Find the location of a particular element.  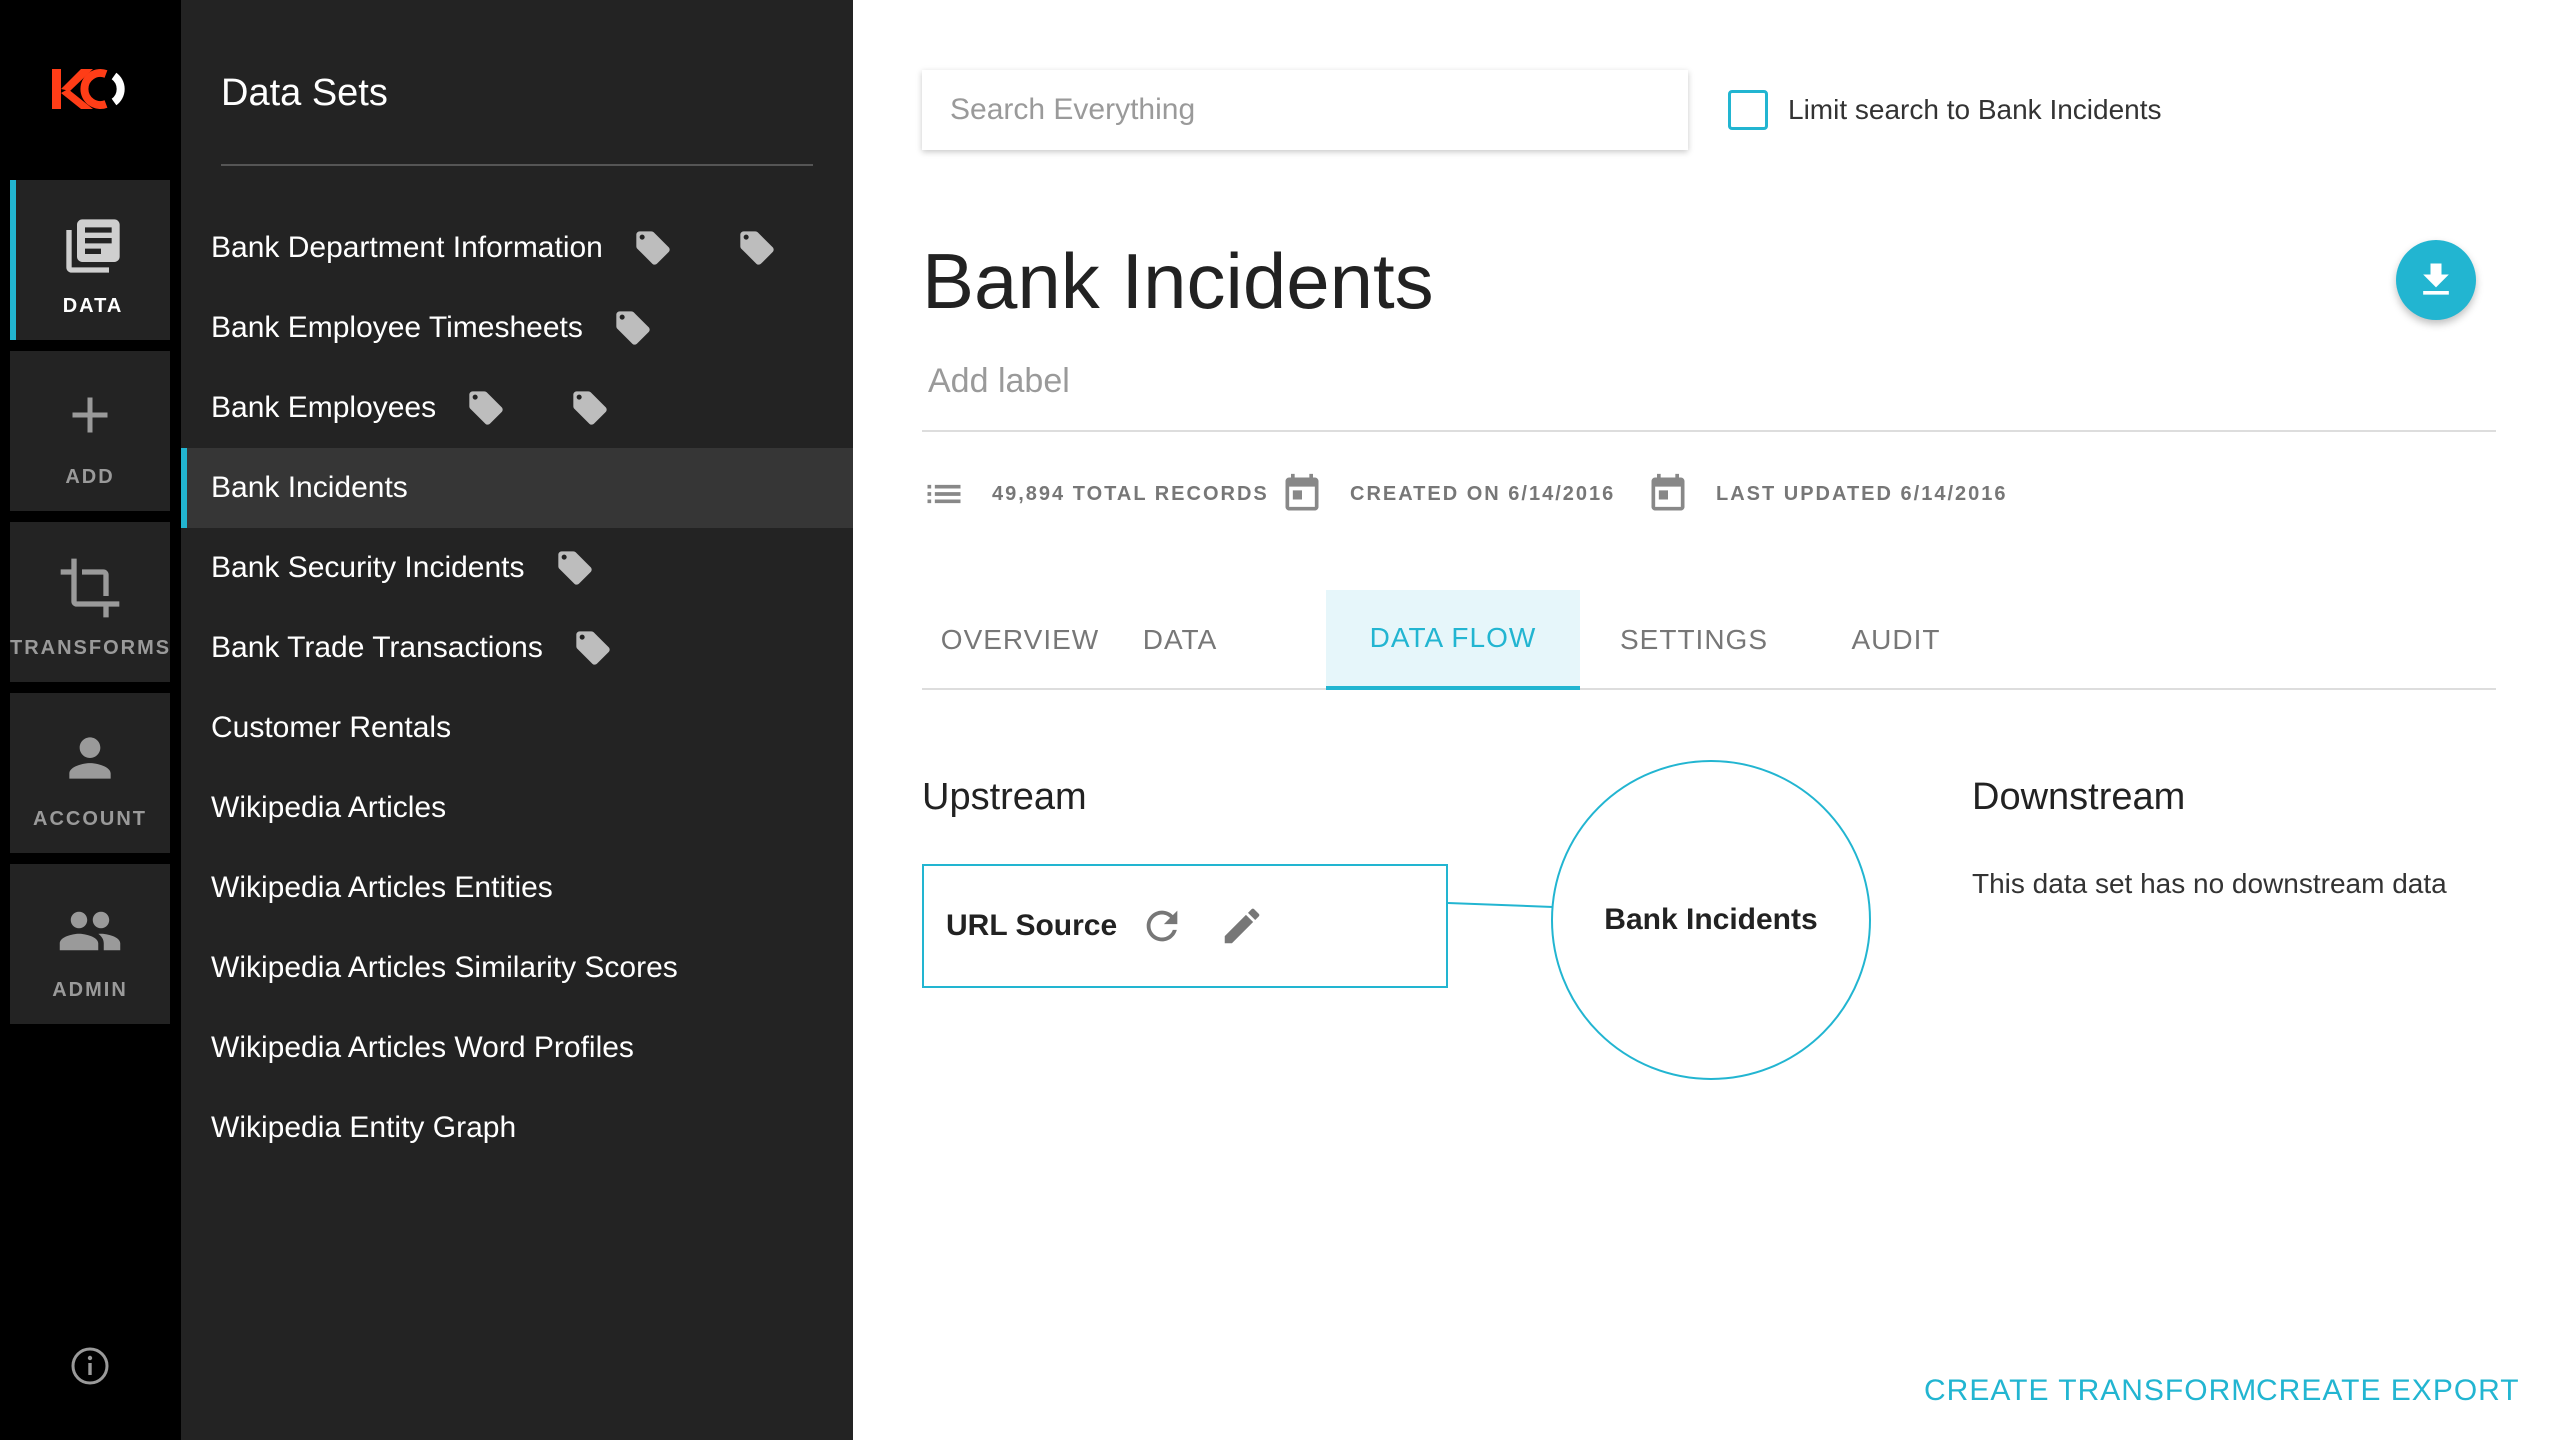

total-records-text: 49,894 TOTAL RECORDS is located at coordinates (1130, 493).